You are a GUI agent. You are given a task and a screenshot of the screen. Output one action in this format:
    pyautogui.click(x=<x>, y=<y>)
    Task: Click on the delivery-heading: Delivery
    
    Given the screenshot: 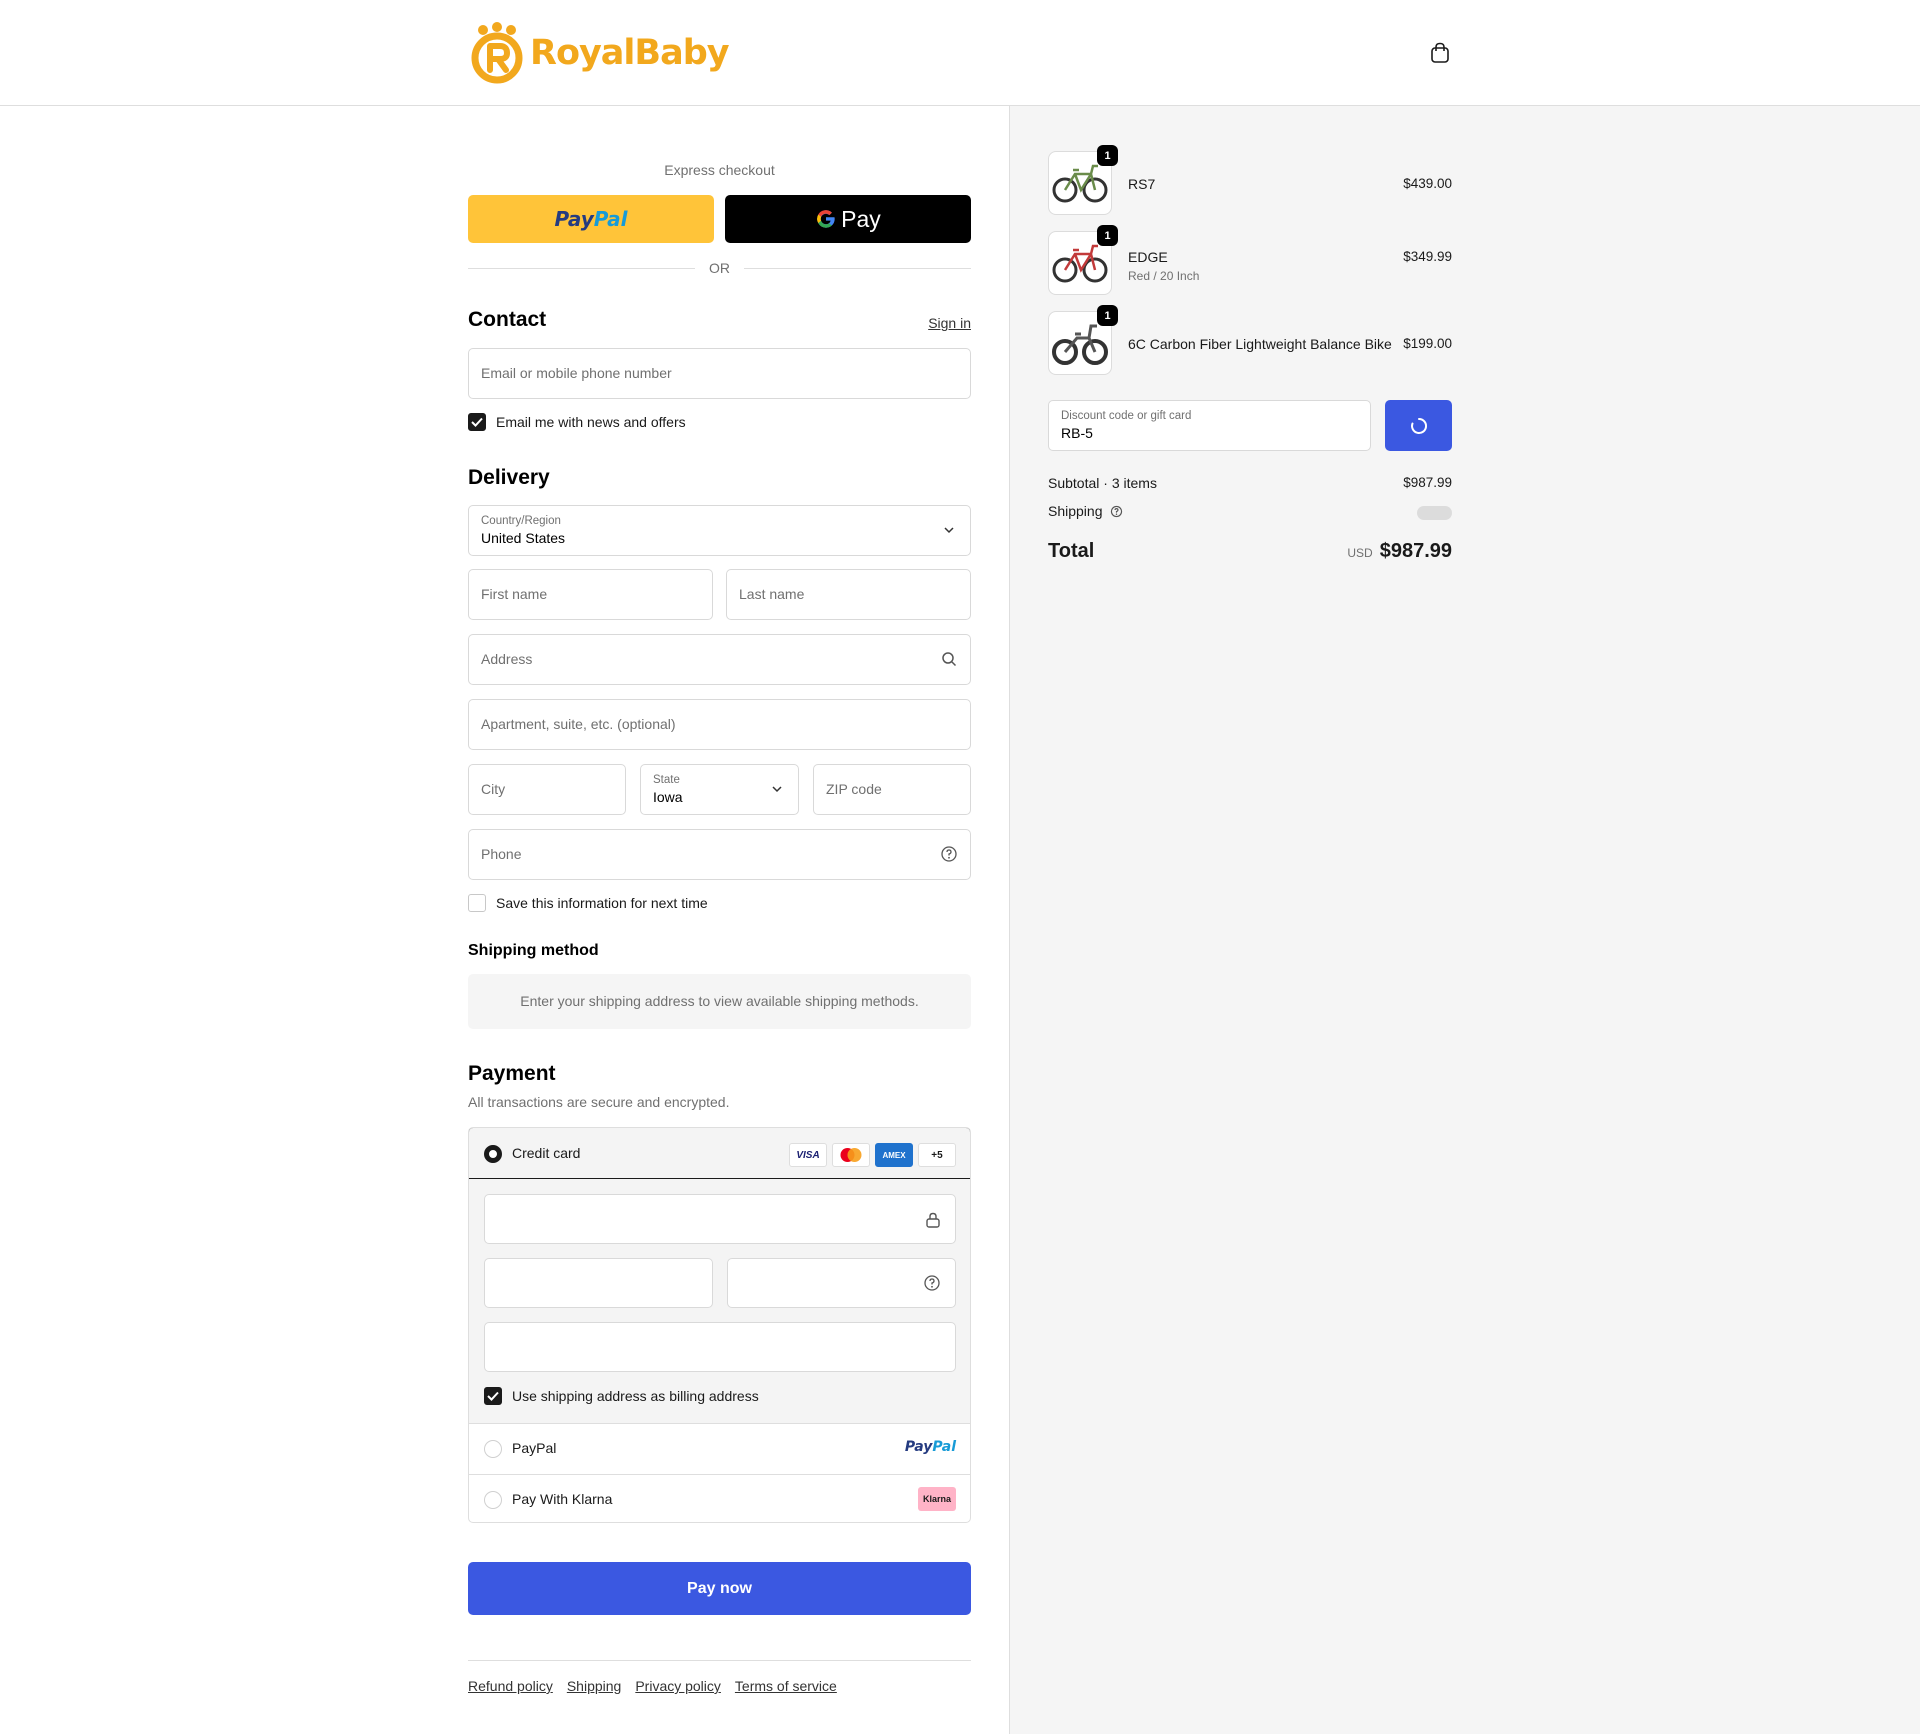 What is the action you would take?
    pyautogui.click(x=509, y=477)
    